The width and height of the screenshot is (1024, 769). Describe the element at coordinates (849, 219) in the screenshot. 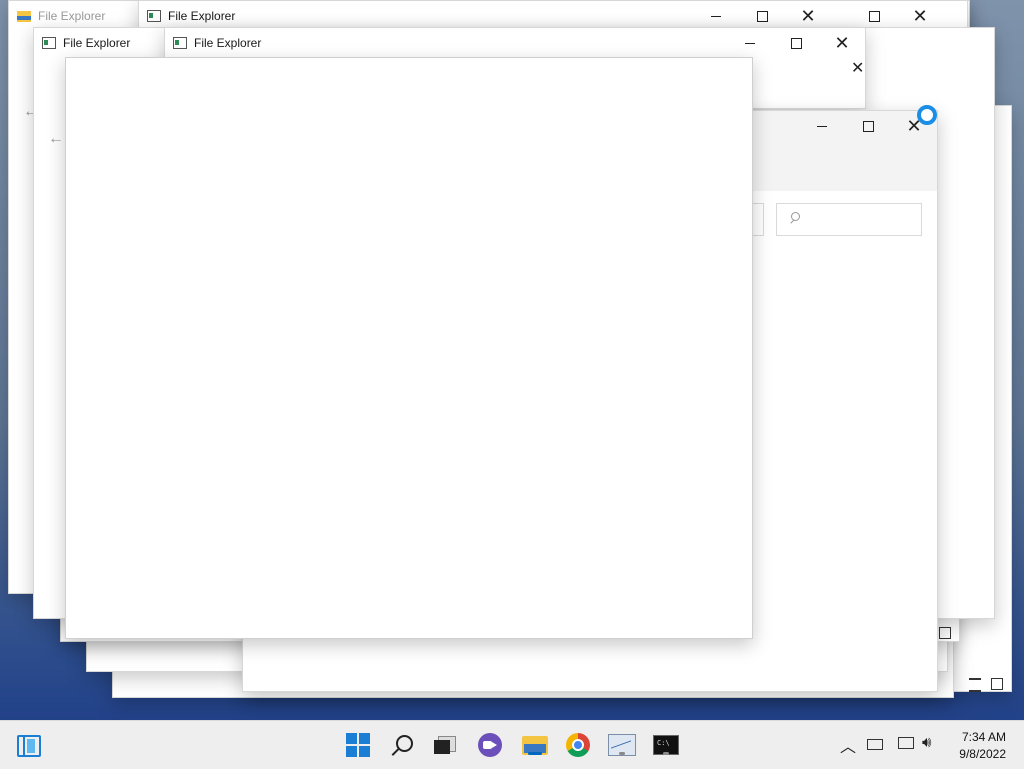

I see `search-input` at that location.